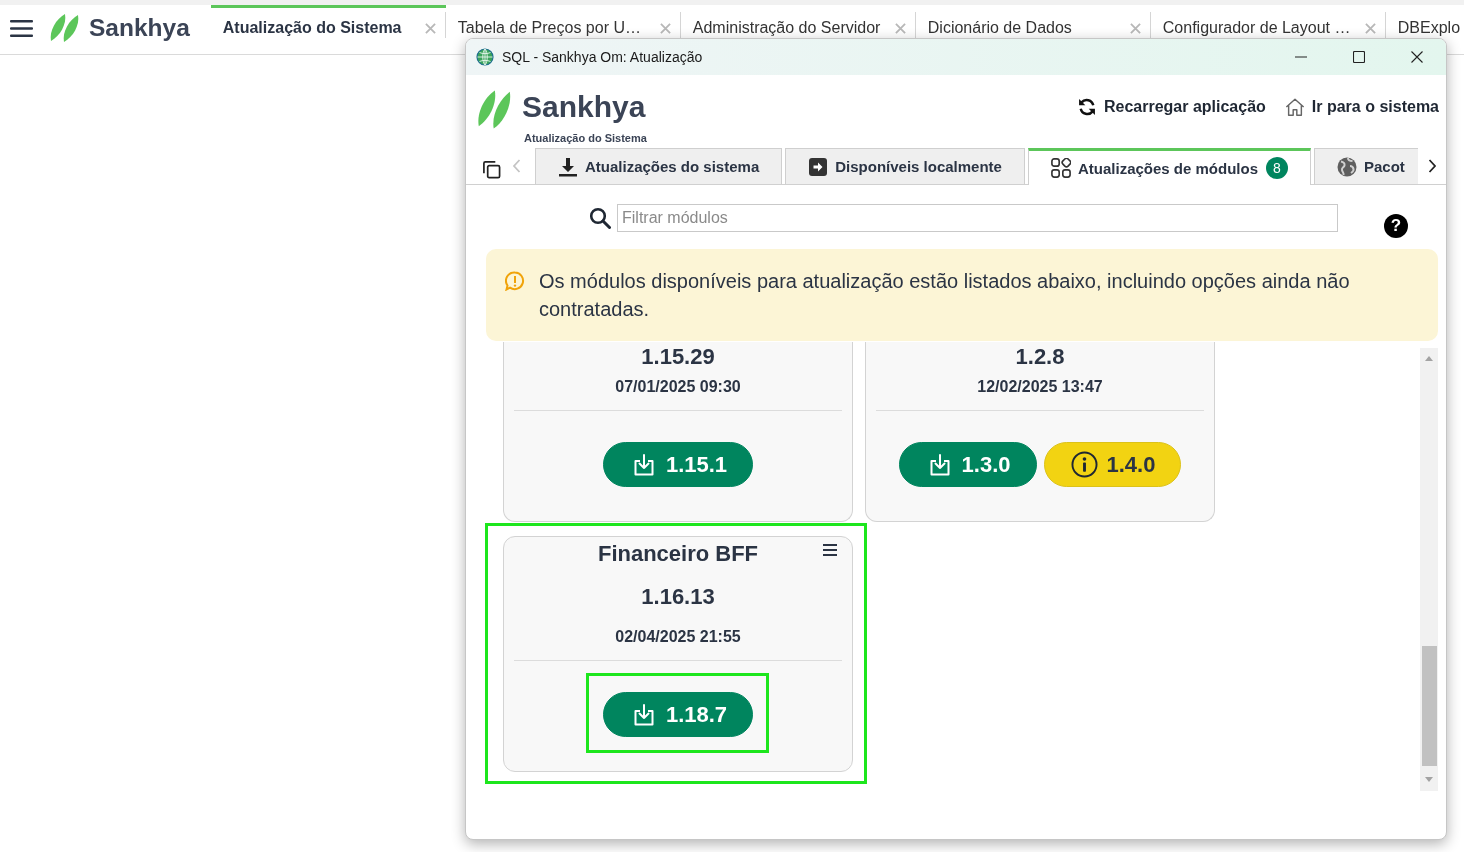 The height and width of the screenshot is (852, 1464). What do you see at coordinates (1361, 107) in the screenshot?
I see `home-button: Ir para o sistema` at bounding box center [1361, 107].